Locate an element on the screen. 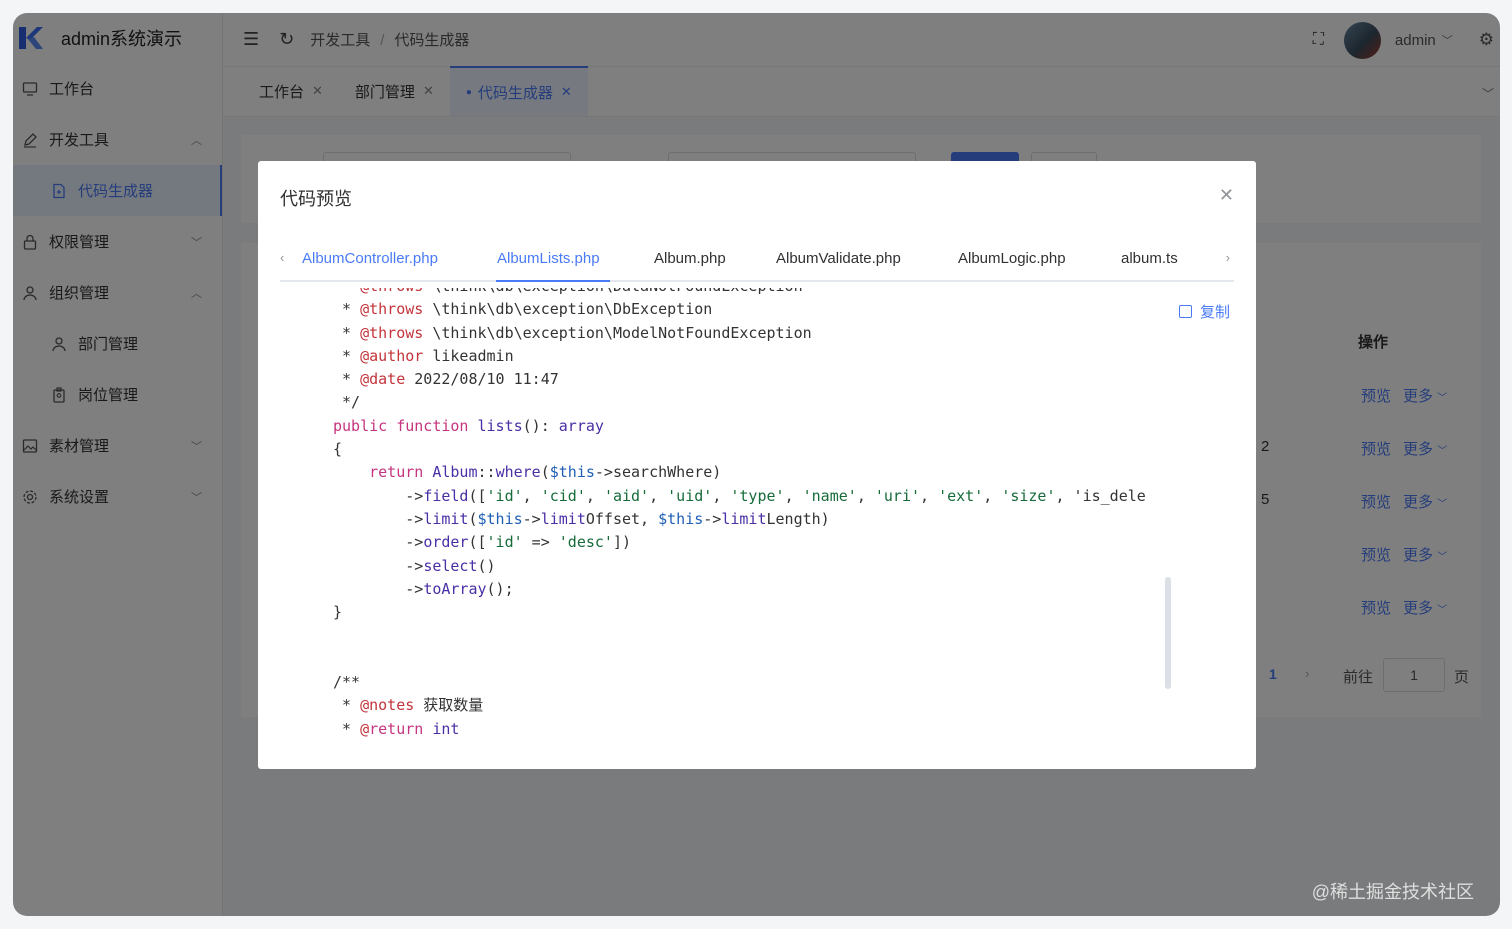  copy-button: 复制 is located at coordinates (1204, 311).